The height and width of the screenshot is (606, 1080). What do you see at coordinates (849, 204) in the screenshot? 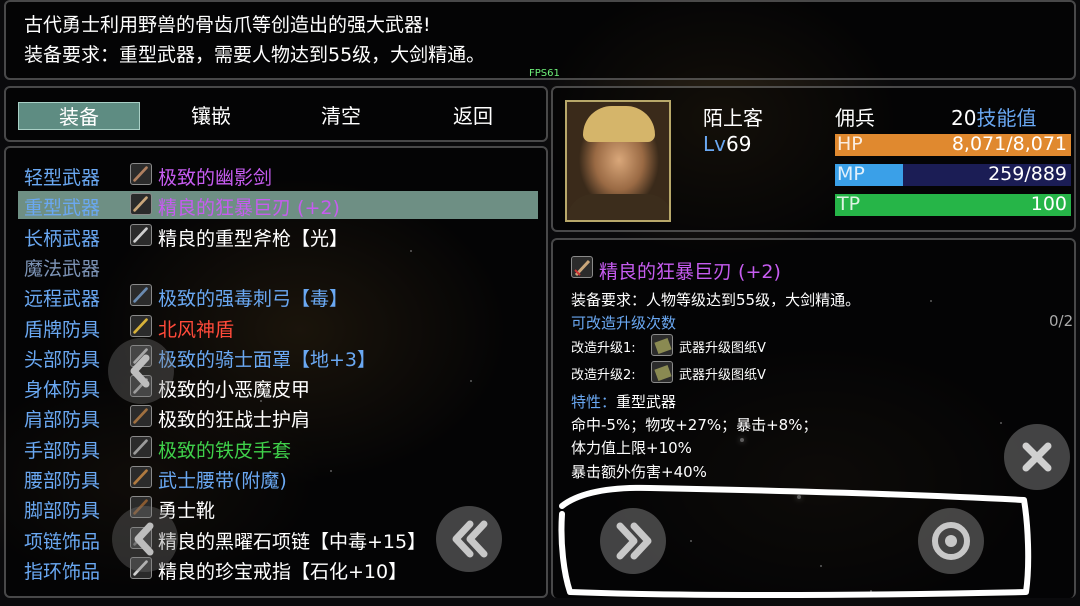
I see `tp-label: TP` at bounding box center [849, 204].